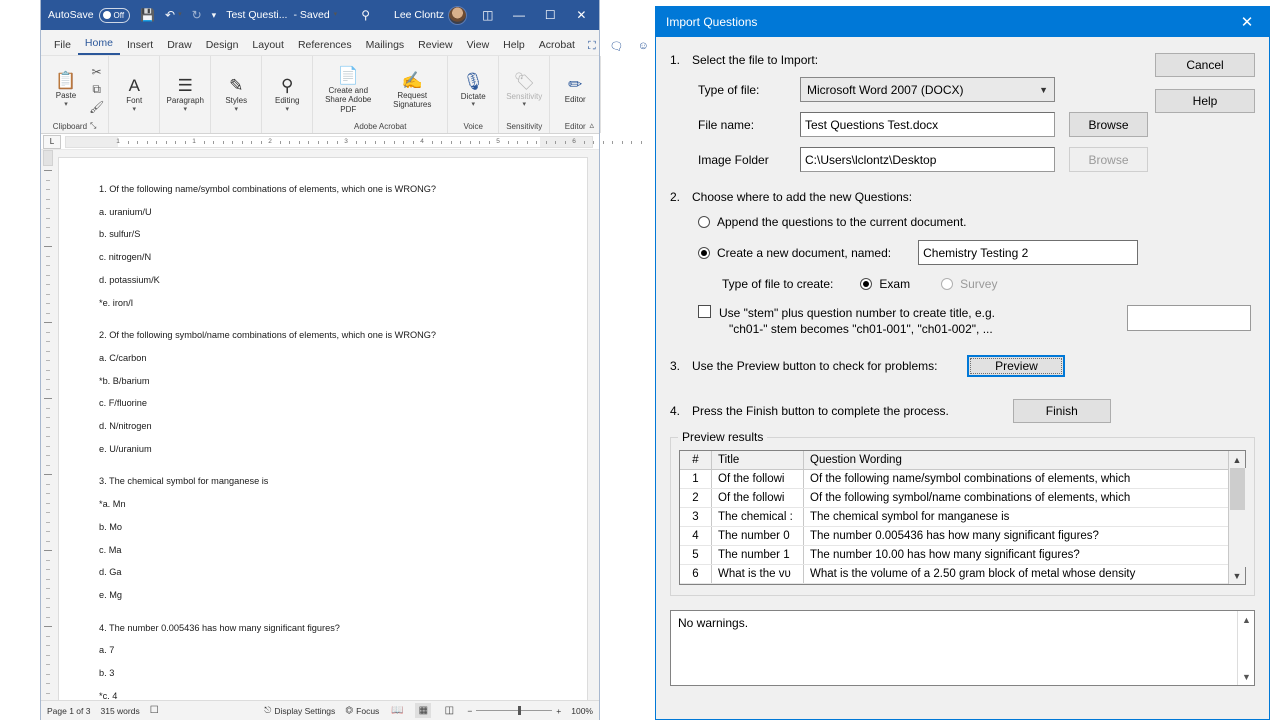  I want to click on column-header-wording: Question Wording, so click(1016, 460).